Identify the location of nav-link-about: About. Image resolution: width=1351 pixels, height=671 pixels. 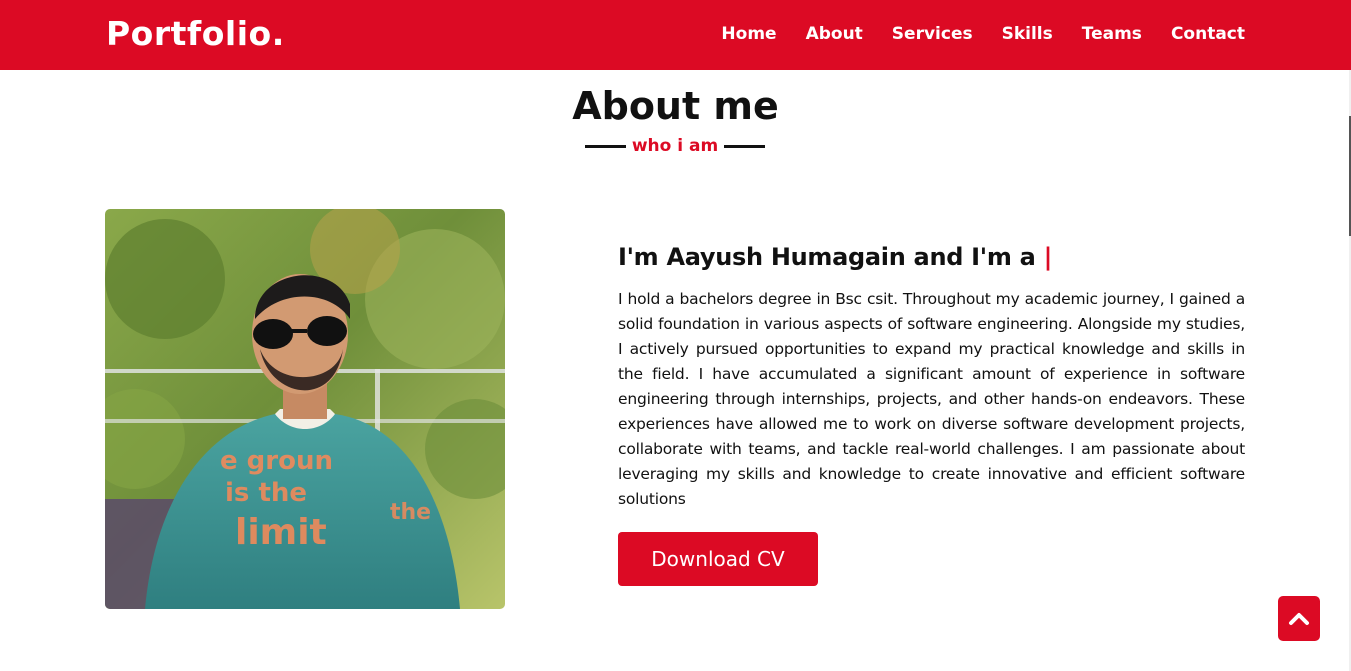
(834, 34).